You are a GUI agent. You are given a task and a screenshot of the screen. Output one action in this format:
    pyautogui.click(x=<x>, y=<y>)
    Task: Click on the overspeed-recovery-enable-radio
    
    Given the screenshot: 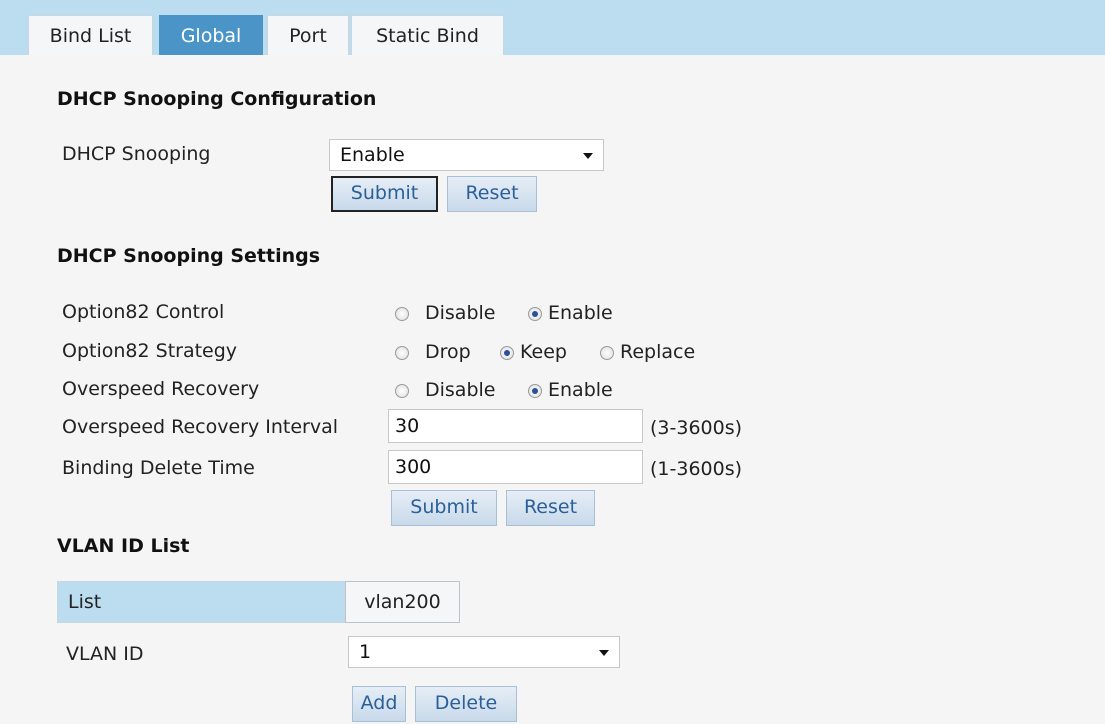 What is the action you would take?
    pyautogui.click(x=535, y=391)
    